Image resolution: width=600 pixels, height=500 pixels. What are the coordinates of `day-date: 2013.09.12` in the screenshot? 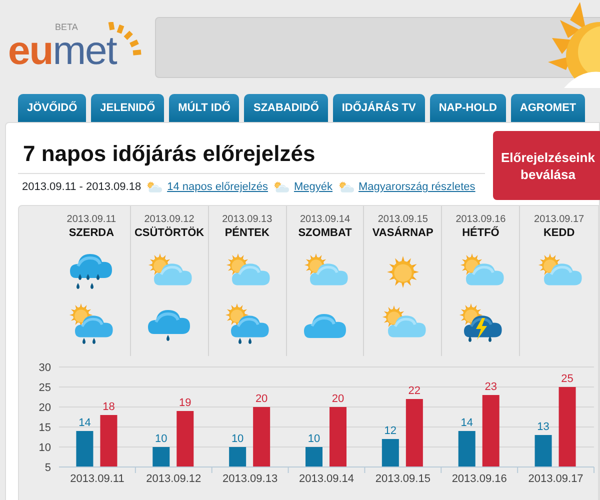 It's located at (169, 220).